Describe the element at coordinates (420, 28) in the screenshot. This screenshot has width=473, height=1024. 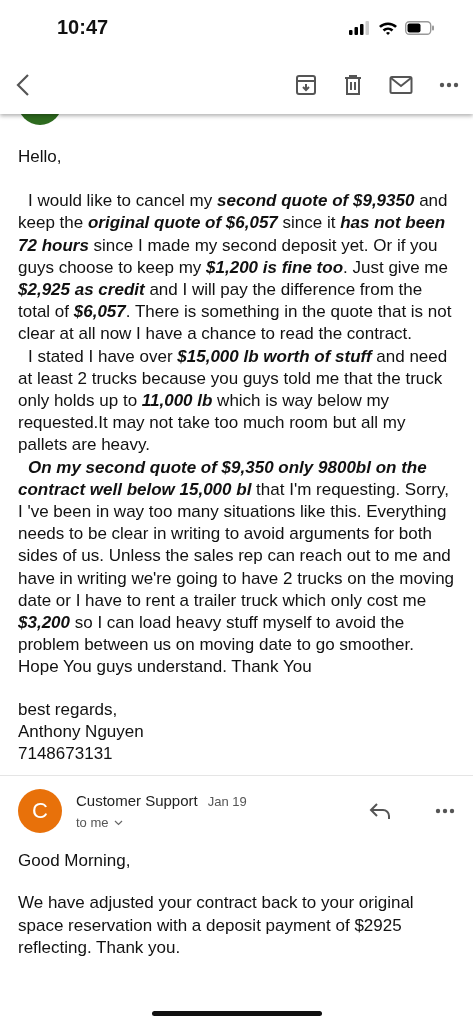
I see `battery-icon` at that location.